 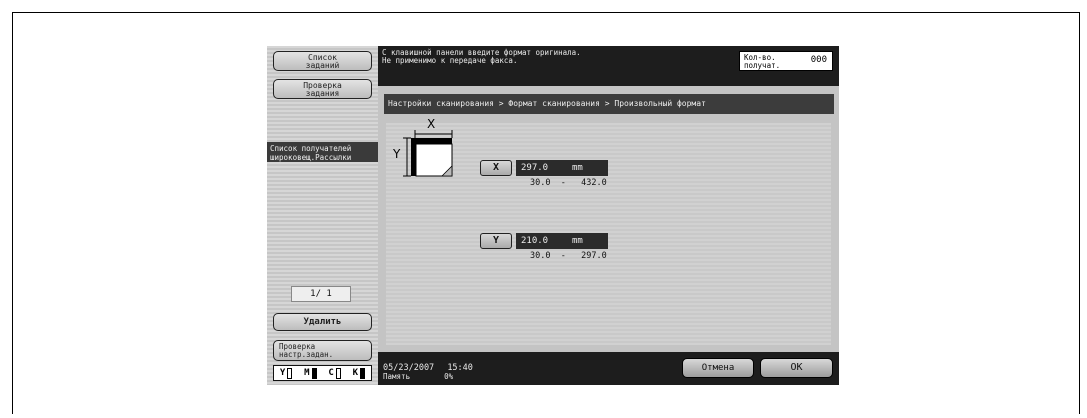 I want to click on y-value-field: 210.0 mm, so click(x=562, y=241).